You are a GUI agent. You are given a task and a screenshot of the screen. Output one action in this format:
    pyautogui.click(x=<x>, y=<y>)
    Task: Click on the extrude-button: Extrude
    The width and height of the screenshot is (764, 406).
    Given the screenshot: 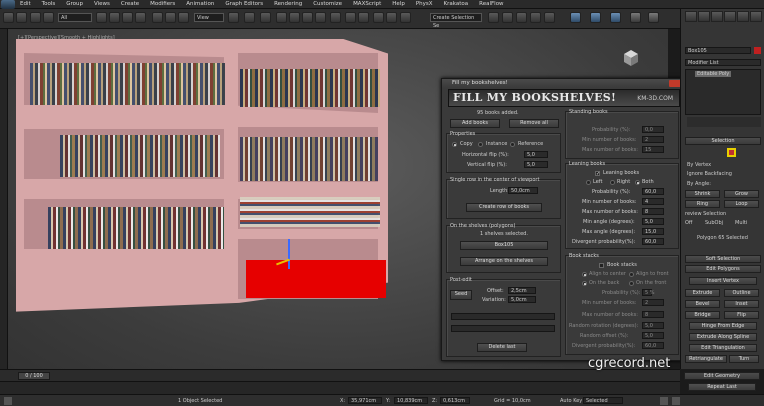 What is the action you would take?
    pyautogui.click(x=702, y=293)
    